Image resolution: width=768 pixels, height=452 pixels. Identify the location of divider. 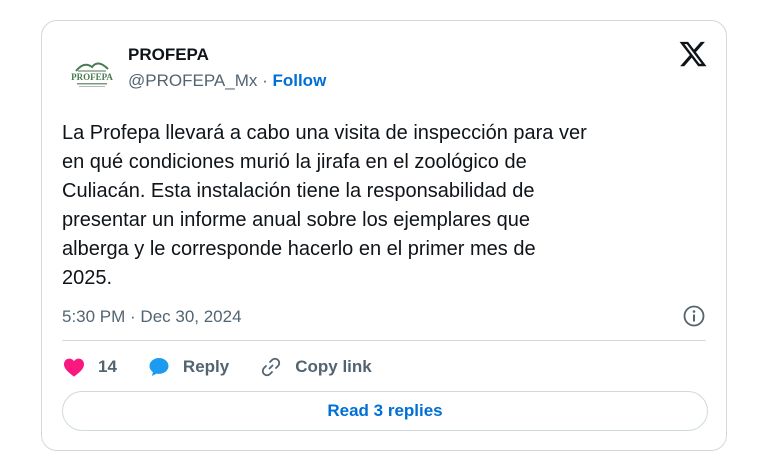
(384, 340).